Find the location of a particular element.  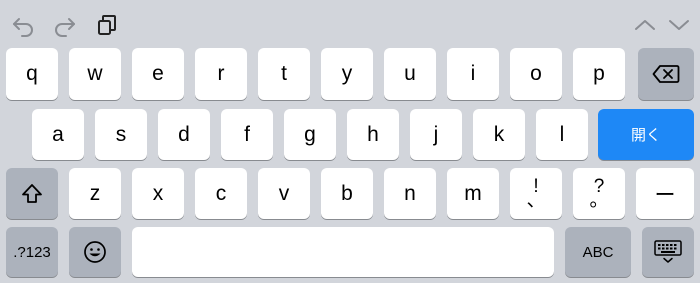

return-key-label: 開く is located at coordinates (645, 135).